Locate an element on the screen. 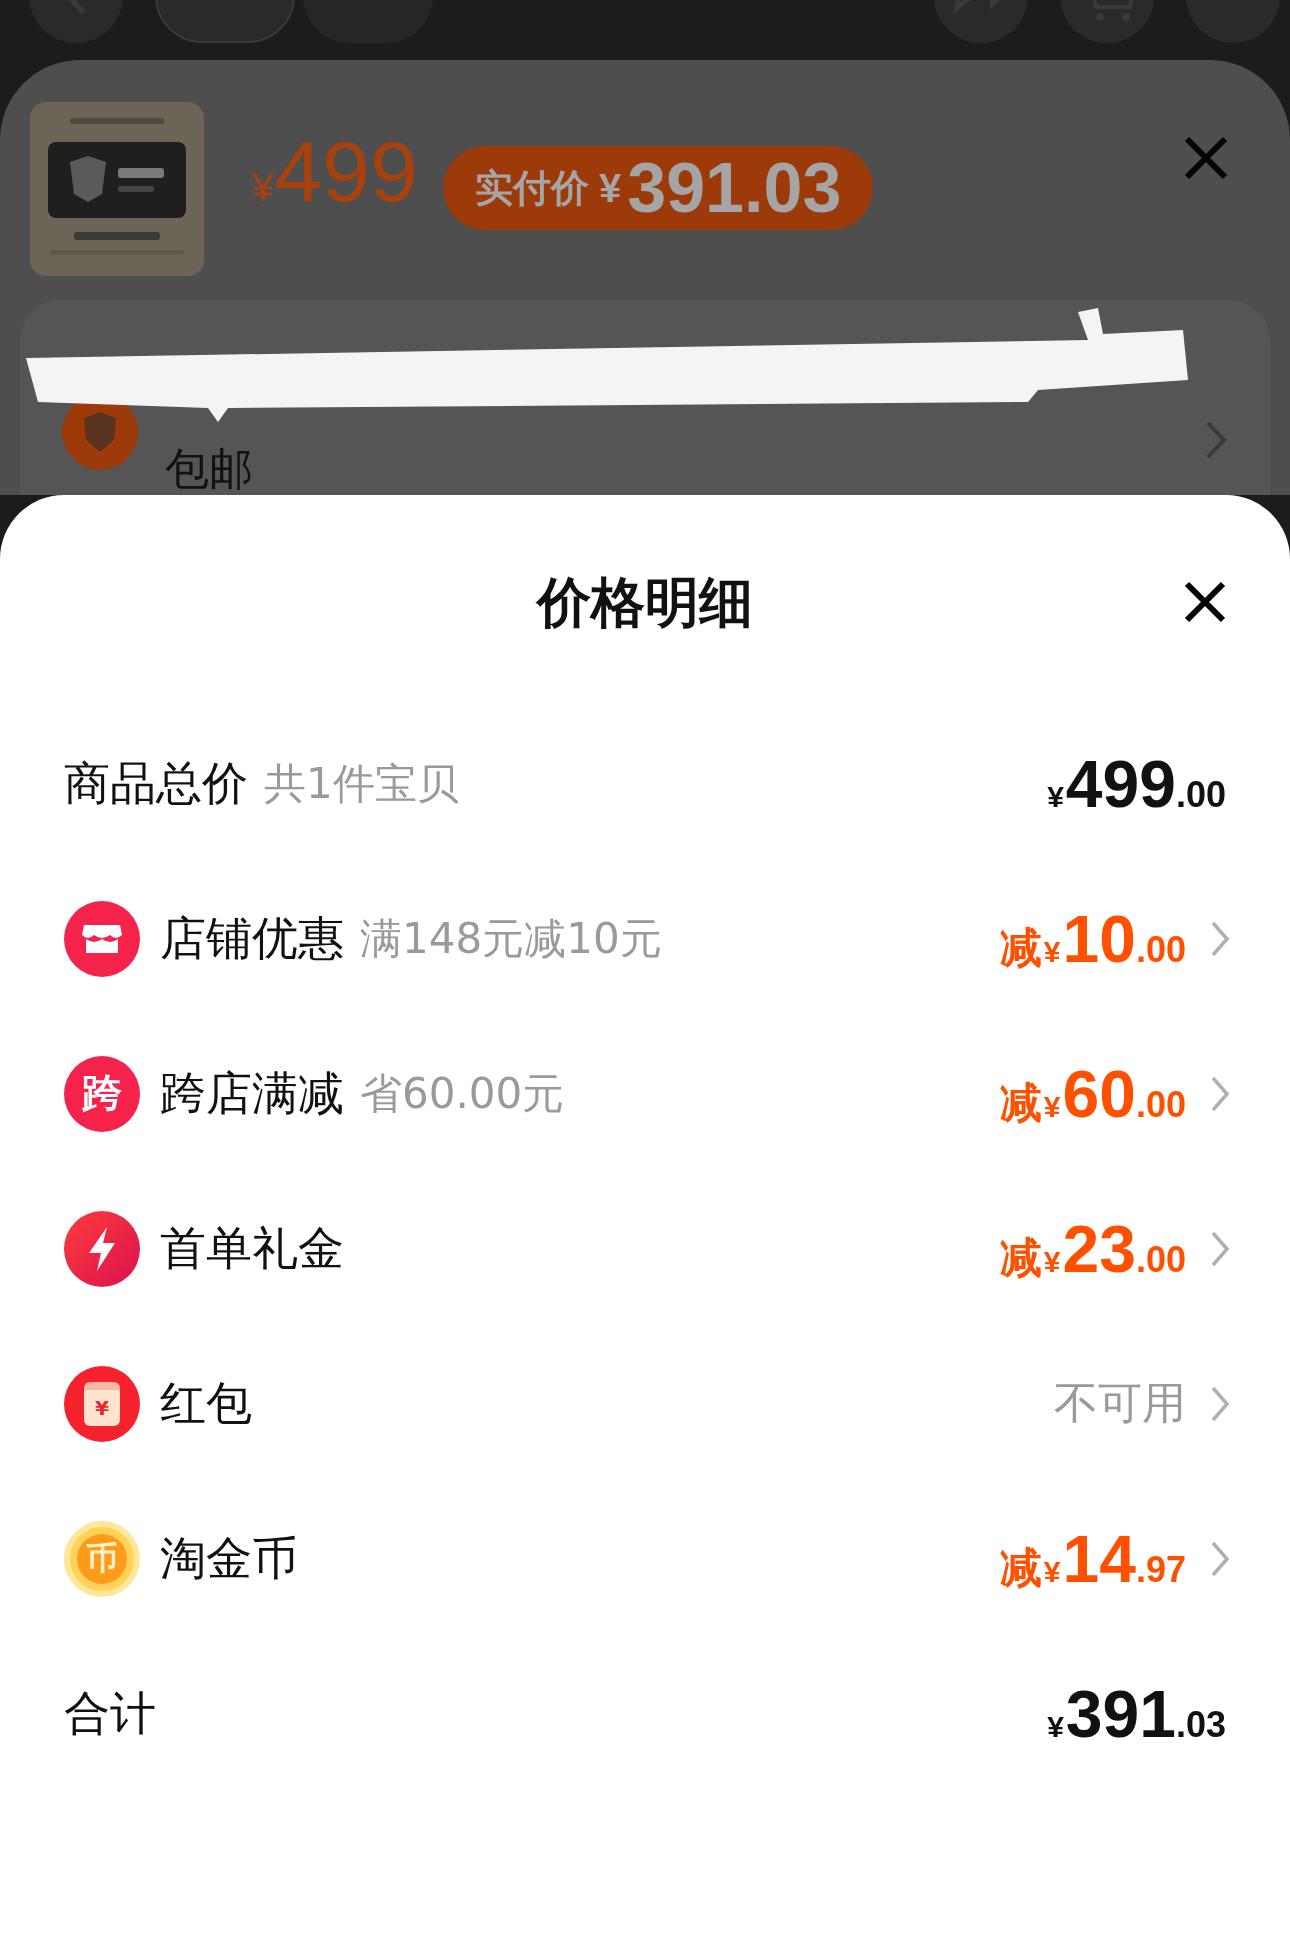  row-label: 店铺优惠 is located at coordinates (252, 938).